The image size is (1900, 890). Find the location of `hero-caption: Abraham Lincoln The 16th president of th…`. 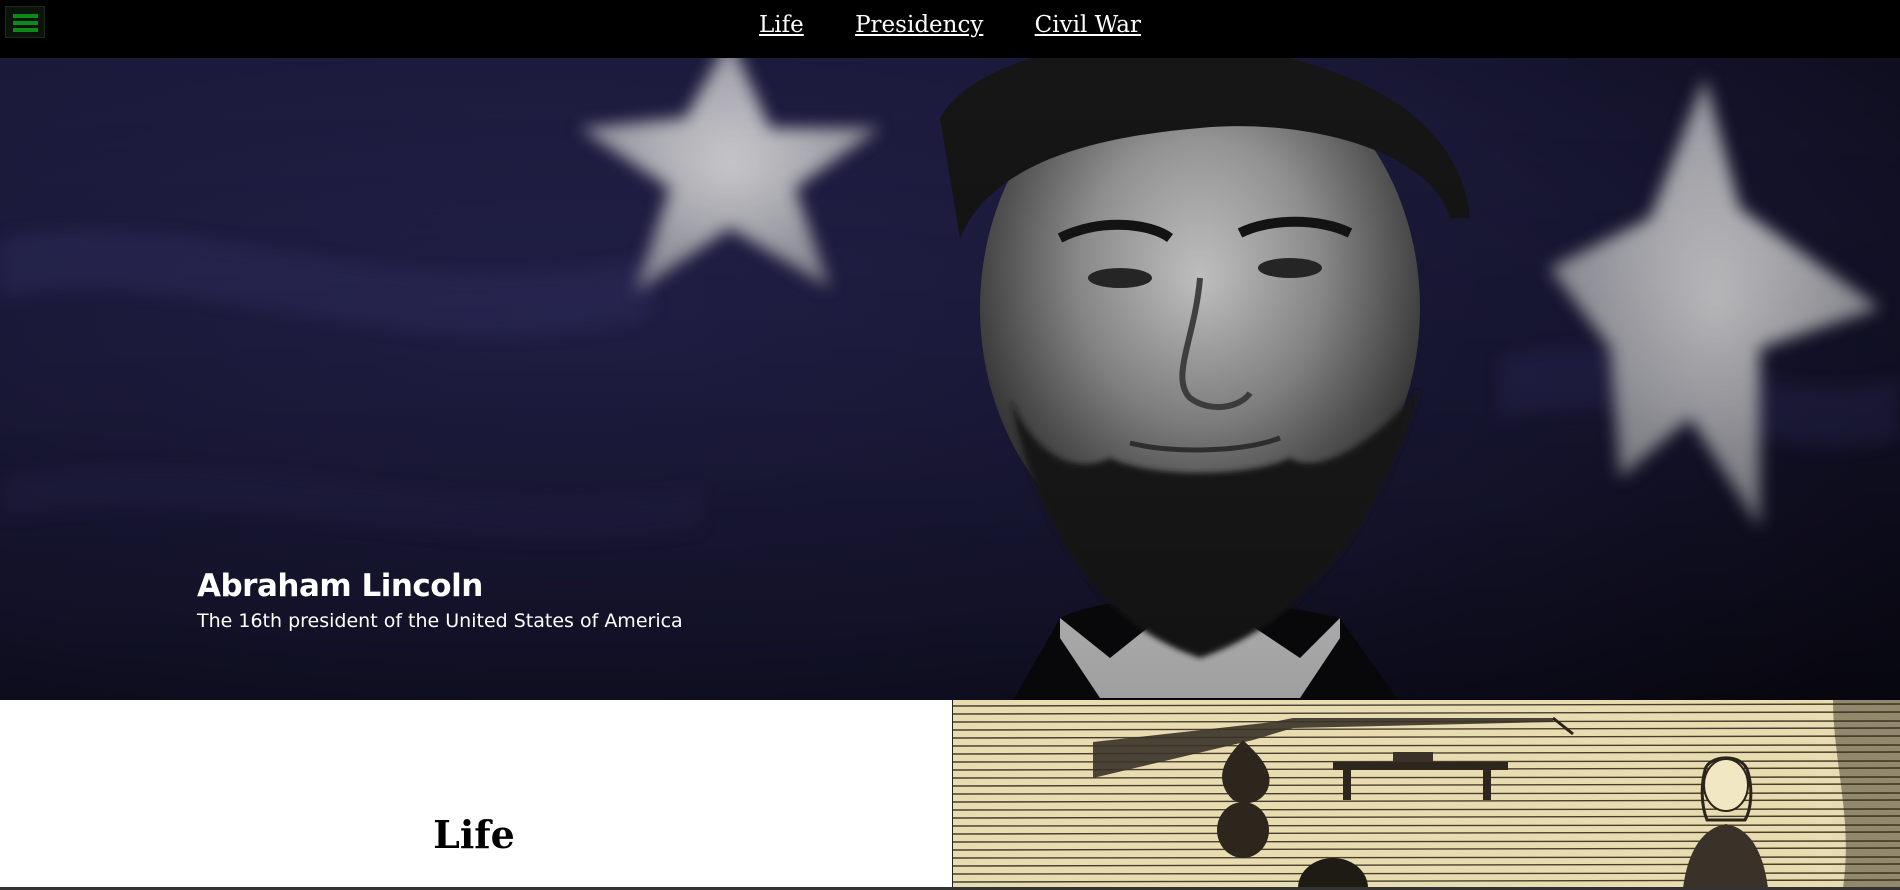

hero-caption: Abraham Lincoln The 16th president of th… is located at coordinates (440, 600).